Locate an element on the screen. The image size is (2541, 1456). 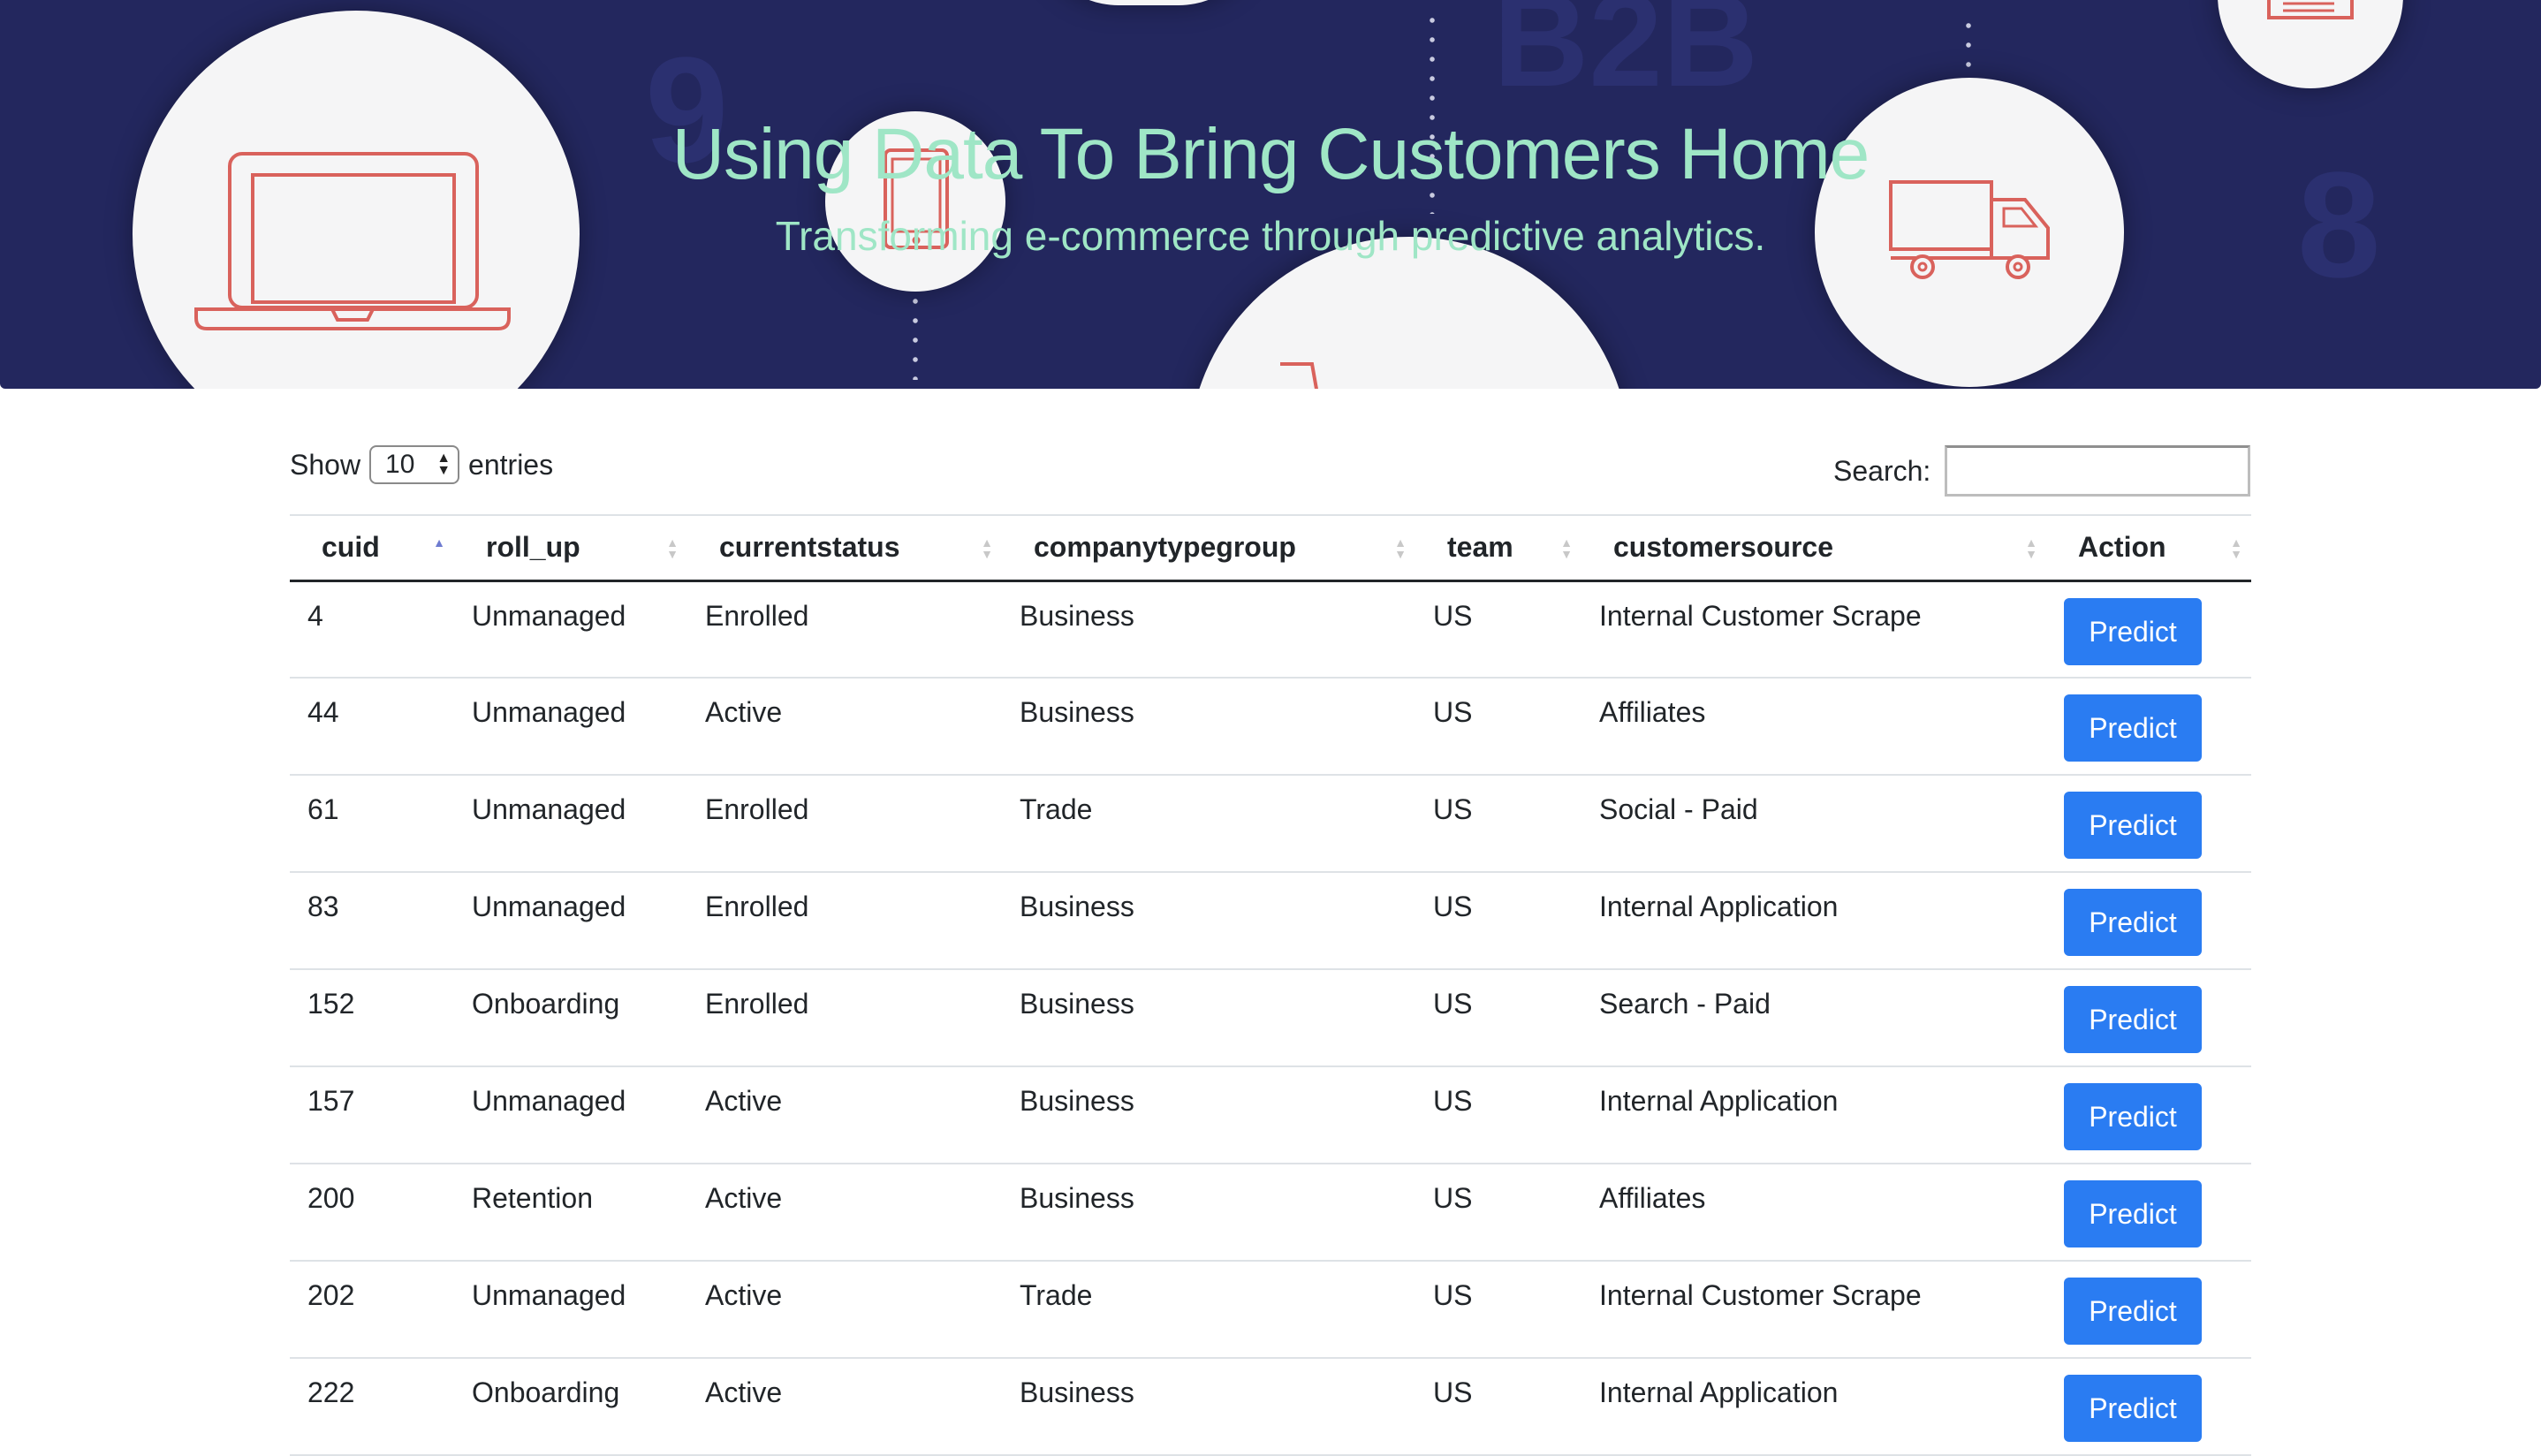
entries-label: entries is located at coordinates (511, 464).